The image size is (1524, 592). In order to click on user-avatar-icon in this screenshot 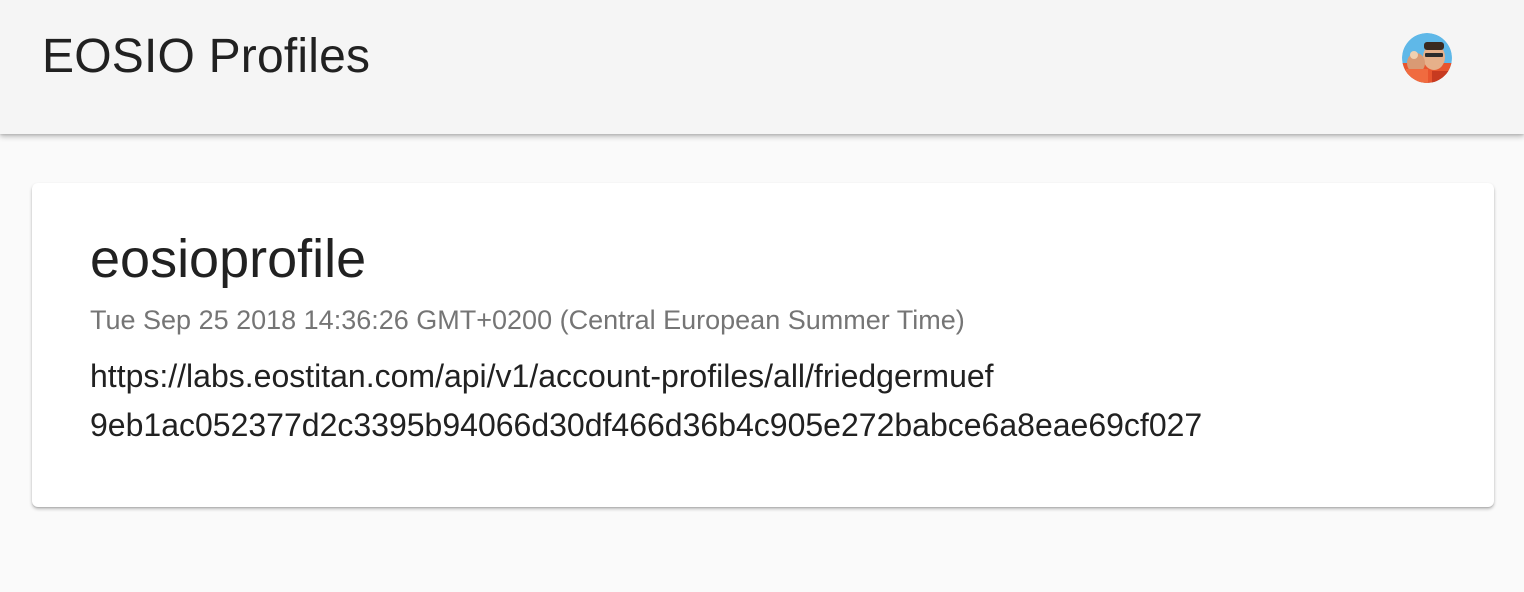, I will do `click(1427, 58)`.